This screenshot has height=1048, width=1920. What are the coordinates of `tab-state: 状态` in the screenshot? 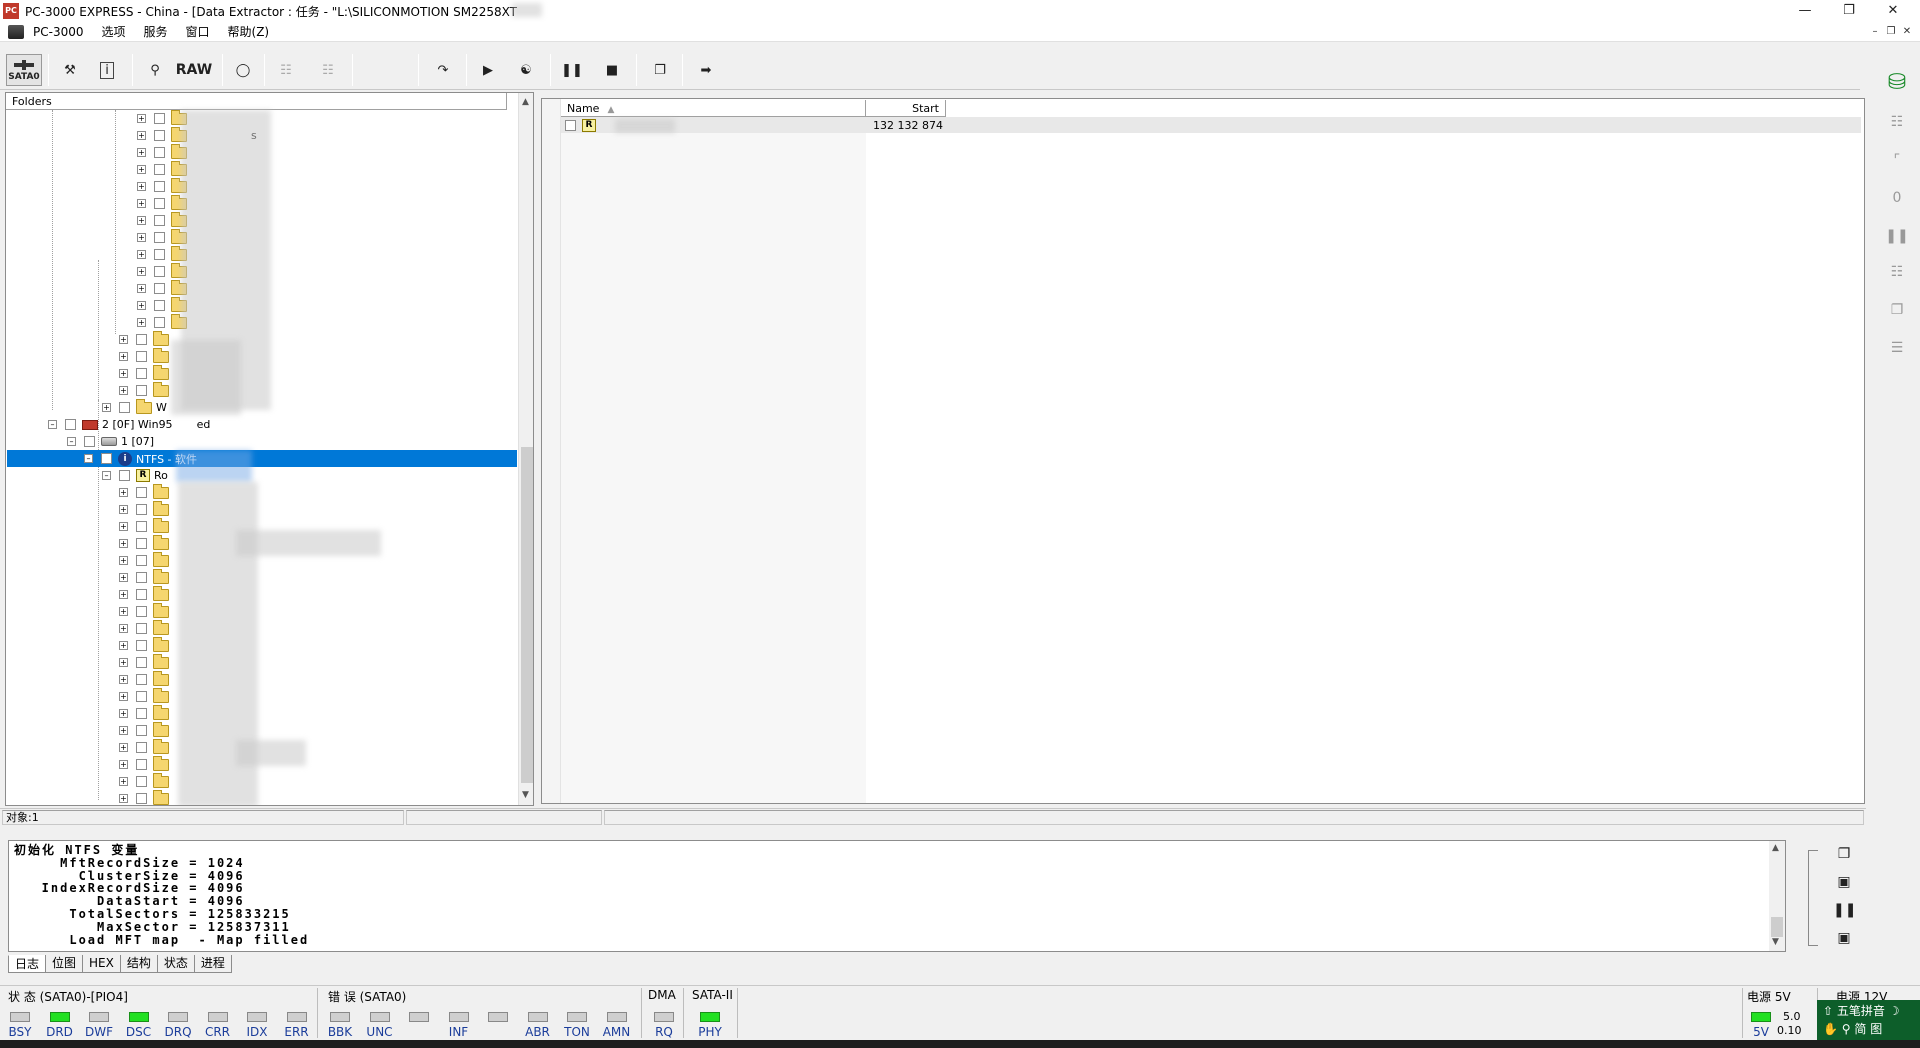 It's located at (175, 964).